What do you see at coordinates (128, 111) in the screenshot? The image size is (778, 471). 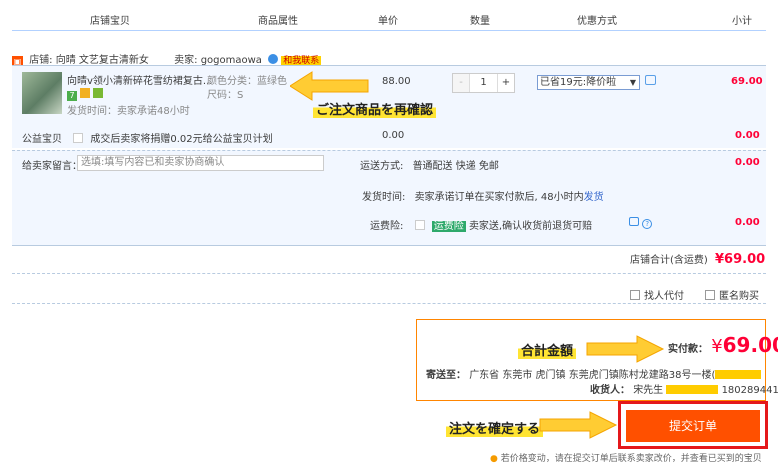 I see `item-ship-time: 发货时间：卖家承诺48小时` at bounding box center [128, 111].